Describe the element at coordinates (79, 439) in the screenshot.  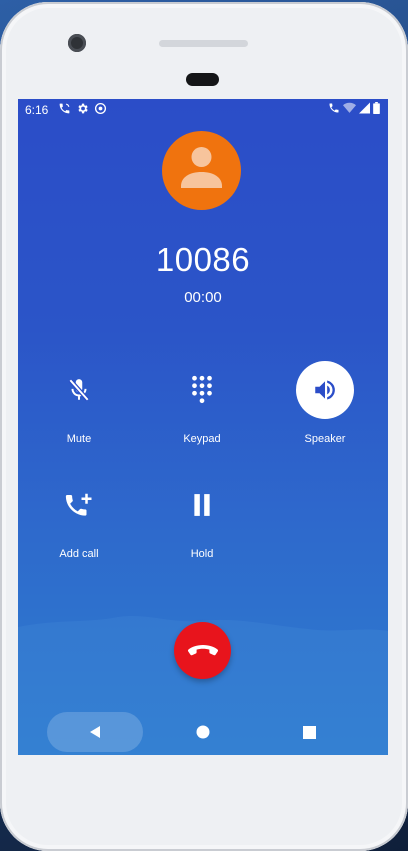
I see `mute-label: Mute` at that location.